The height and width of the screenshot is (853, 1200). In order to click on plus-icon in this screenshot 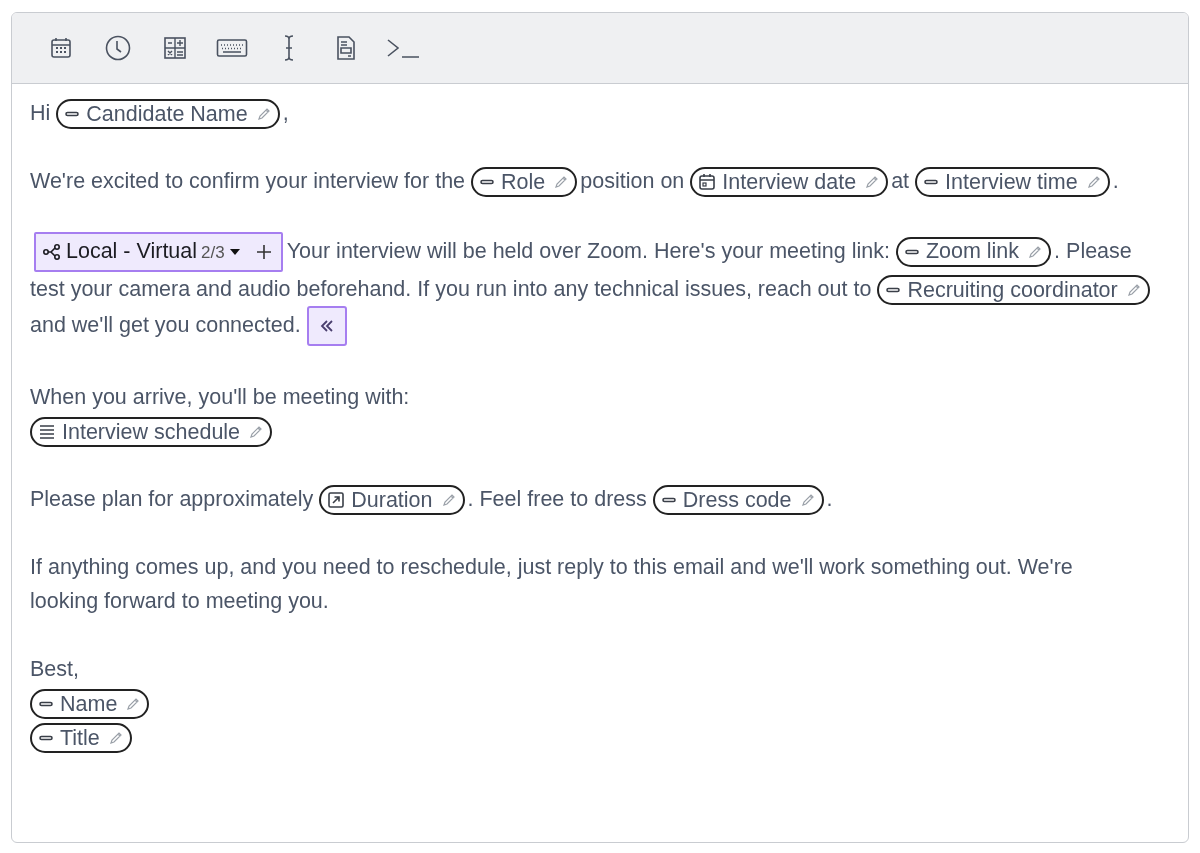, I will do `click(263, 252)`.